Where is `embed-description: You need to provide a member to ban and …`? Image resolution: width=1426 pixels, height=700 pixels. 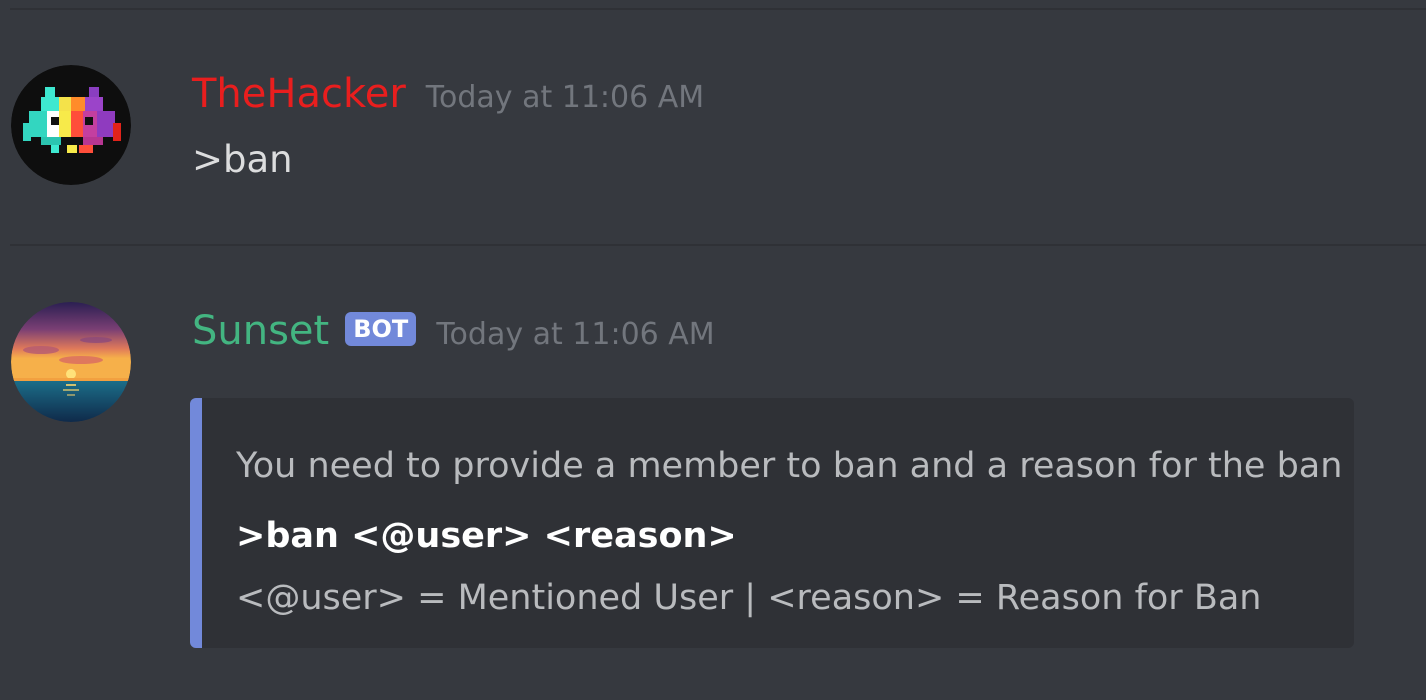
embed-description: You need to provide a member to ban and … is located at coordinates (789, 466).